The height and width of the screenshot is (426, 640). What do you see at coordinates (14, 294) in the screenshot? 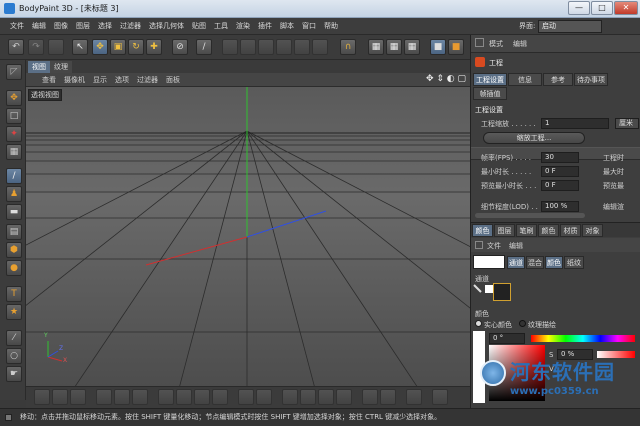
I see `text-tool-icon: T` at bounding box center [14, 294].